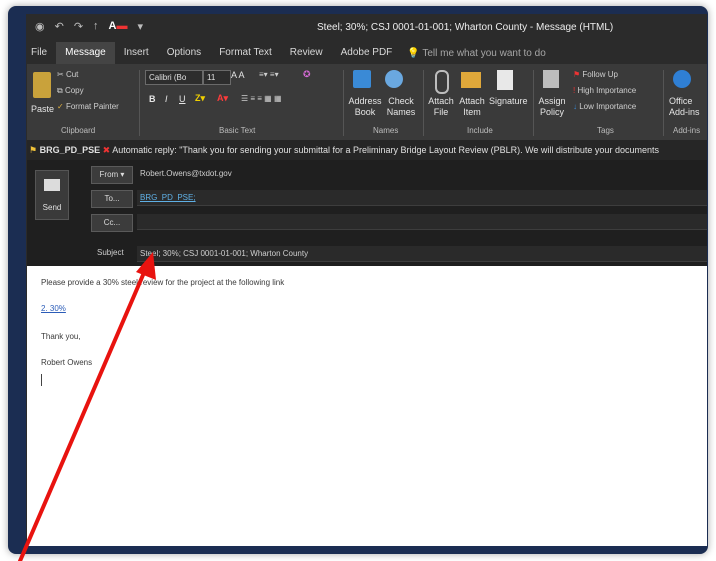 This screenshot has width=716, height=561. What do you see at coordinates (174, 77) in the screenshot?
I see `font-name-select: Calibri (Bo` at bounding box center [174, 77].